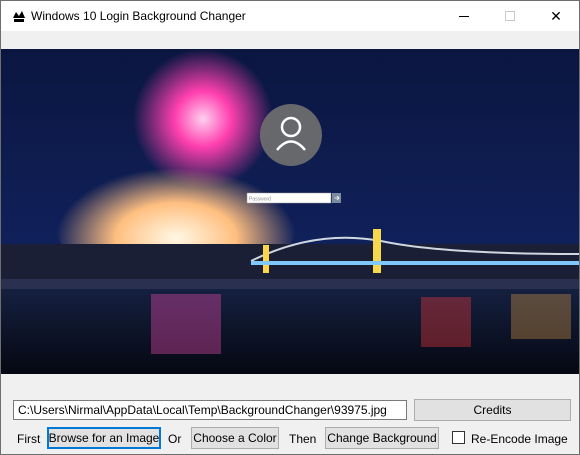 Image resolution: width=580 pixels, height=455 pixels. What do you see at coordinates (138, 16) in the screenshot?
I see `window-title: Windows 10 Login Background Changer` at bounding box center [138, 16].